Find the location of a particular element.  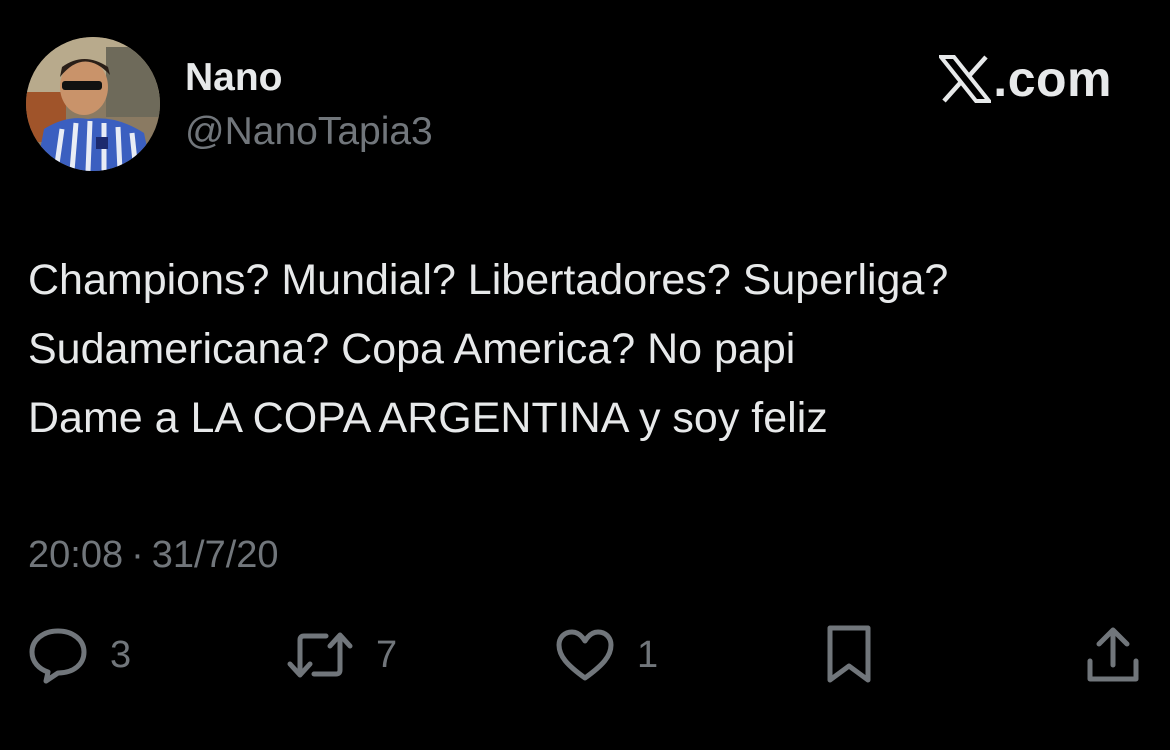

share-icon is located at coordinates (1113, 655).